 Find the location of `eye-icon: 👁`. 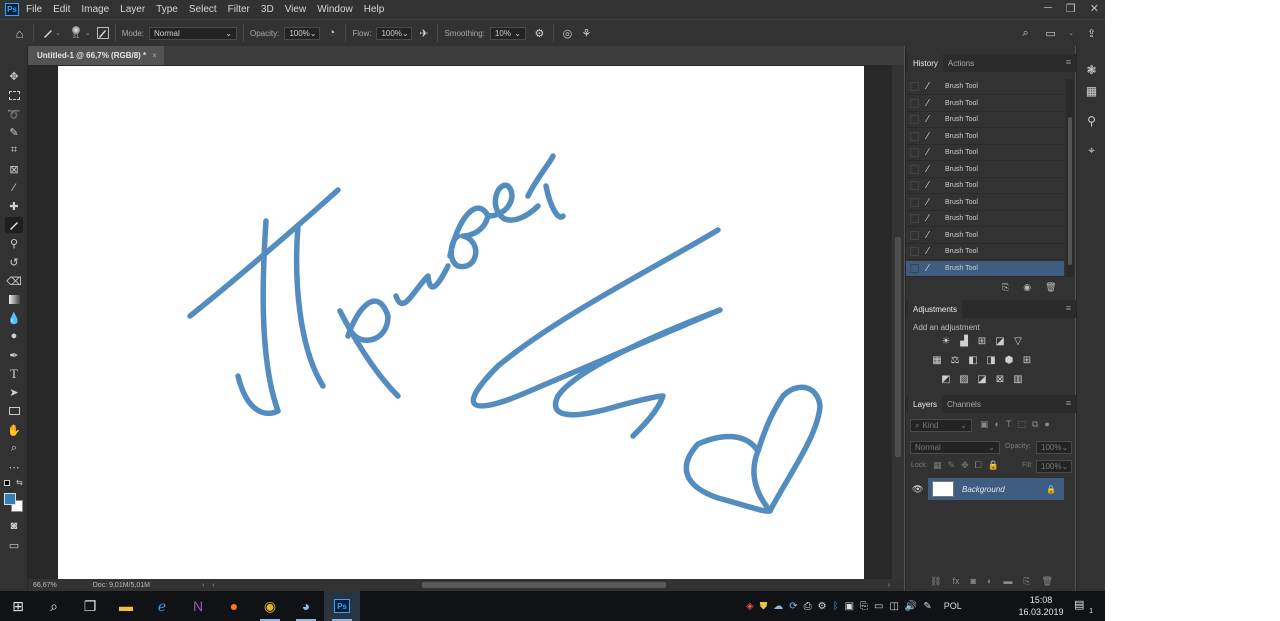

eye-icon: 👁 is located at coordinates (917, 489).